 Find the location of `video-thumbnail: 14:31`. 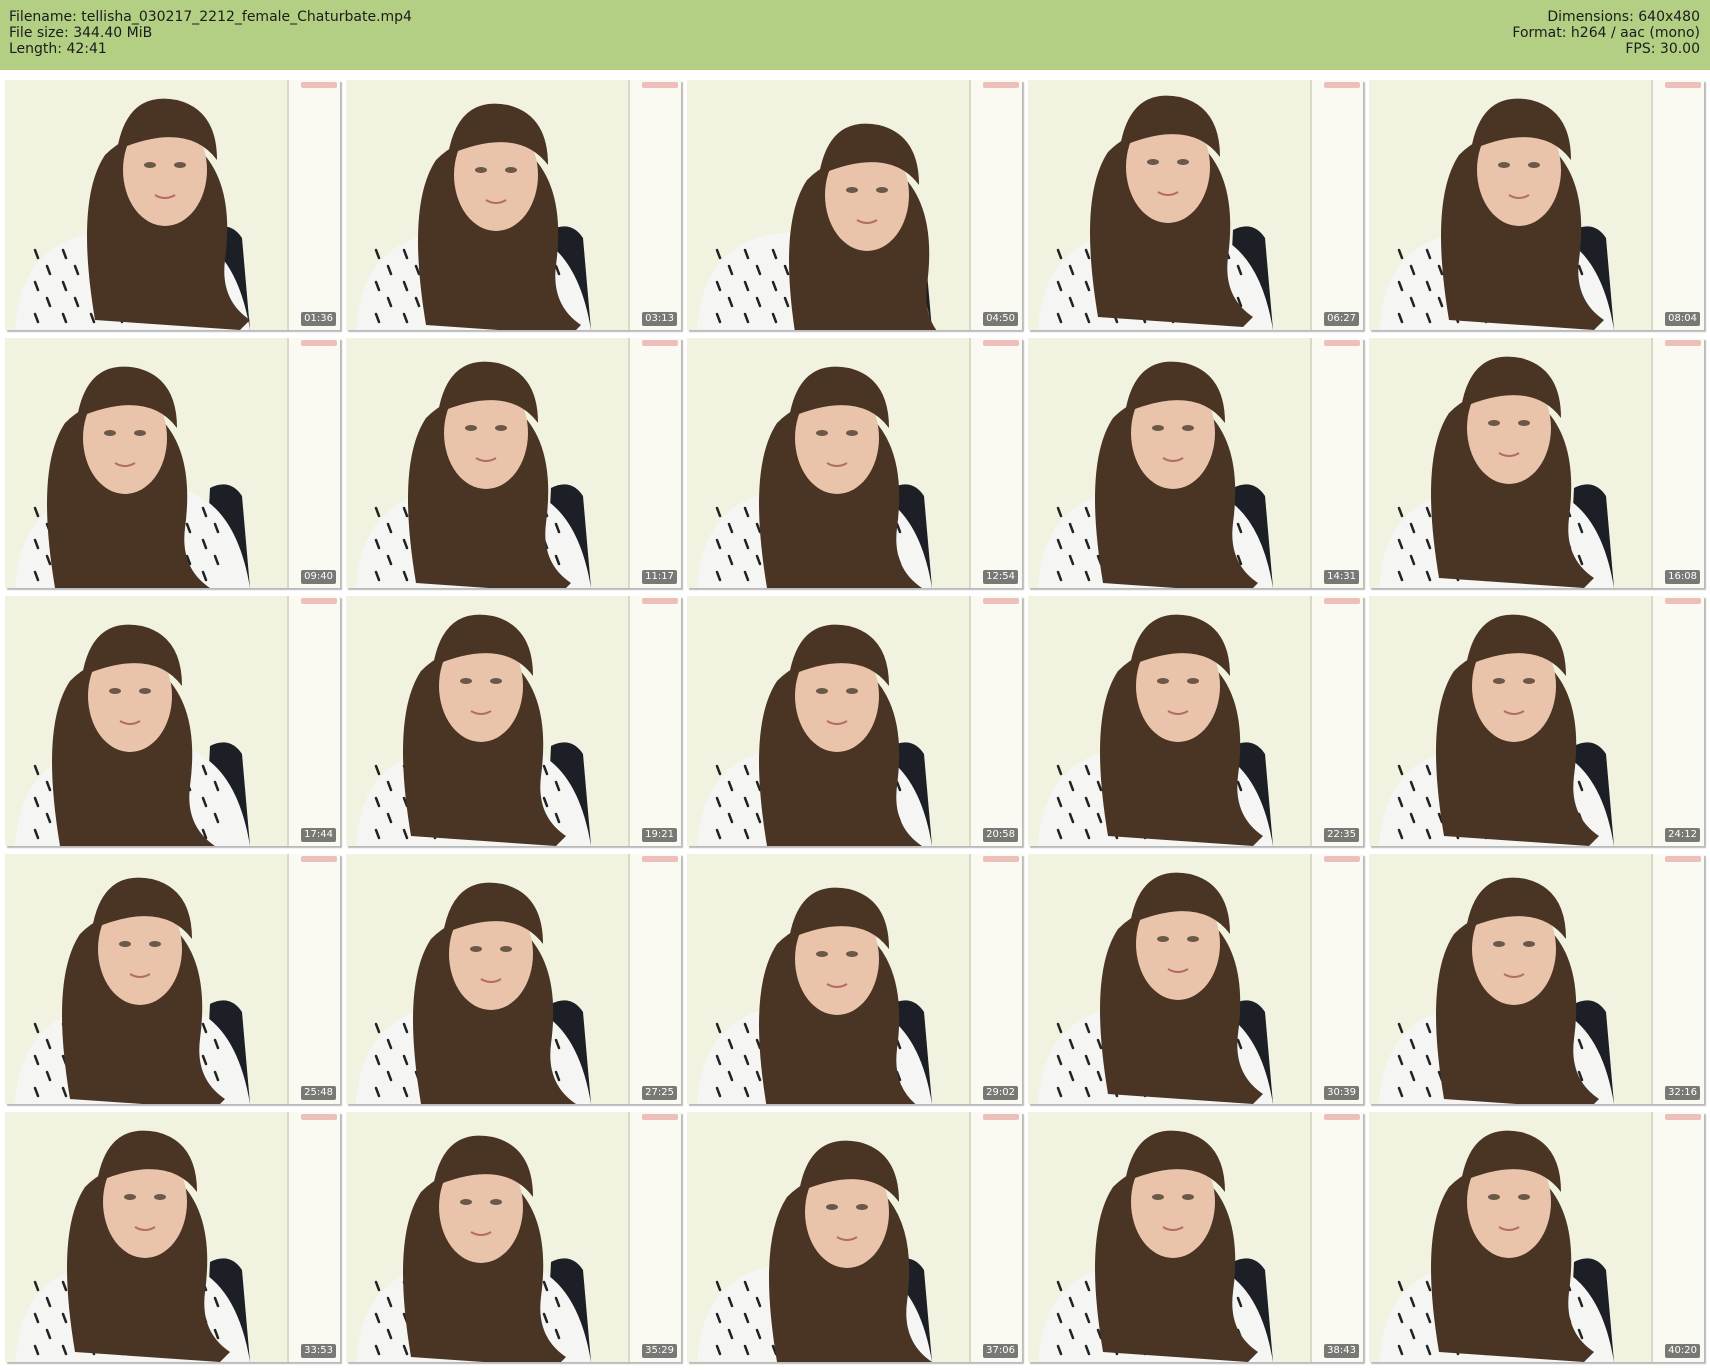

video-thumbnail: 14:31 is located at coordinates (1195, 463).